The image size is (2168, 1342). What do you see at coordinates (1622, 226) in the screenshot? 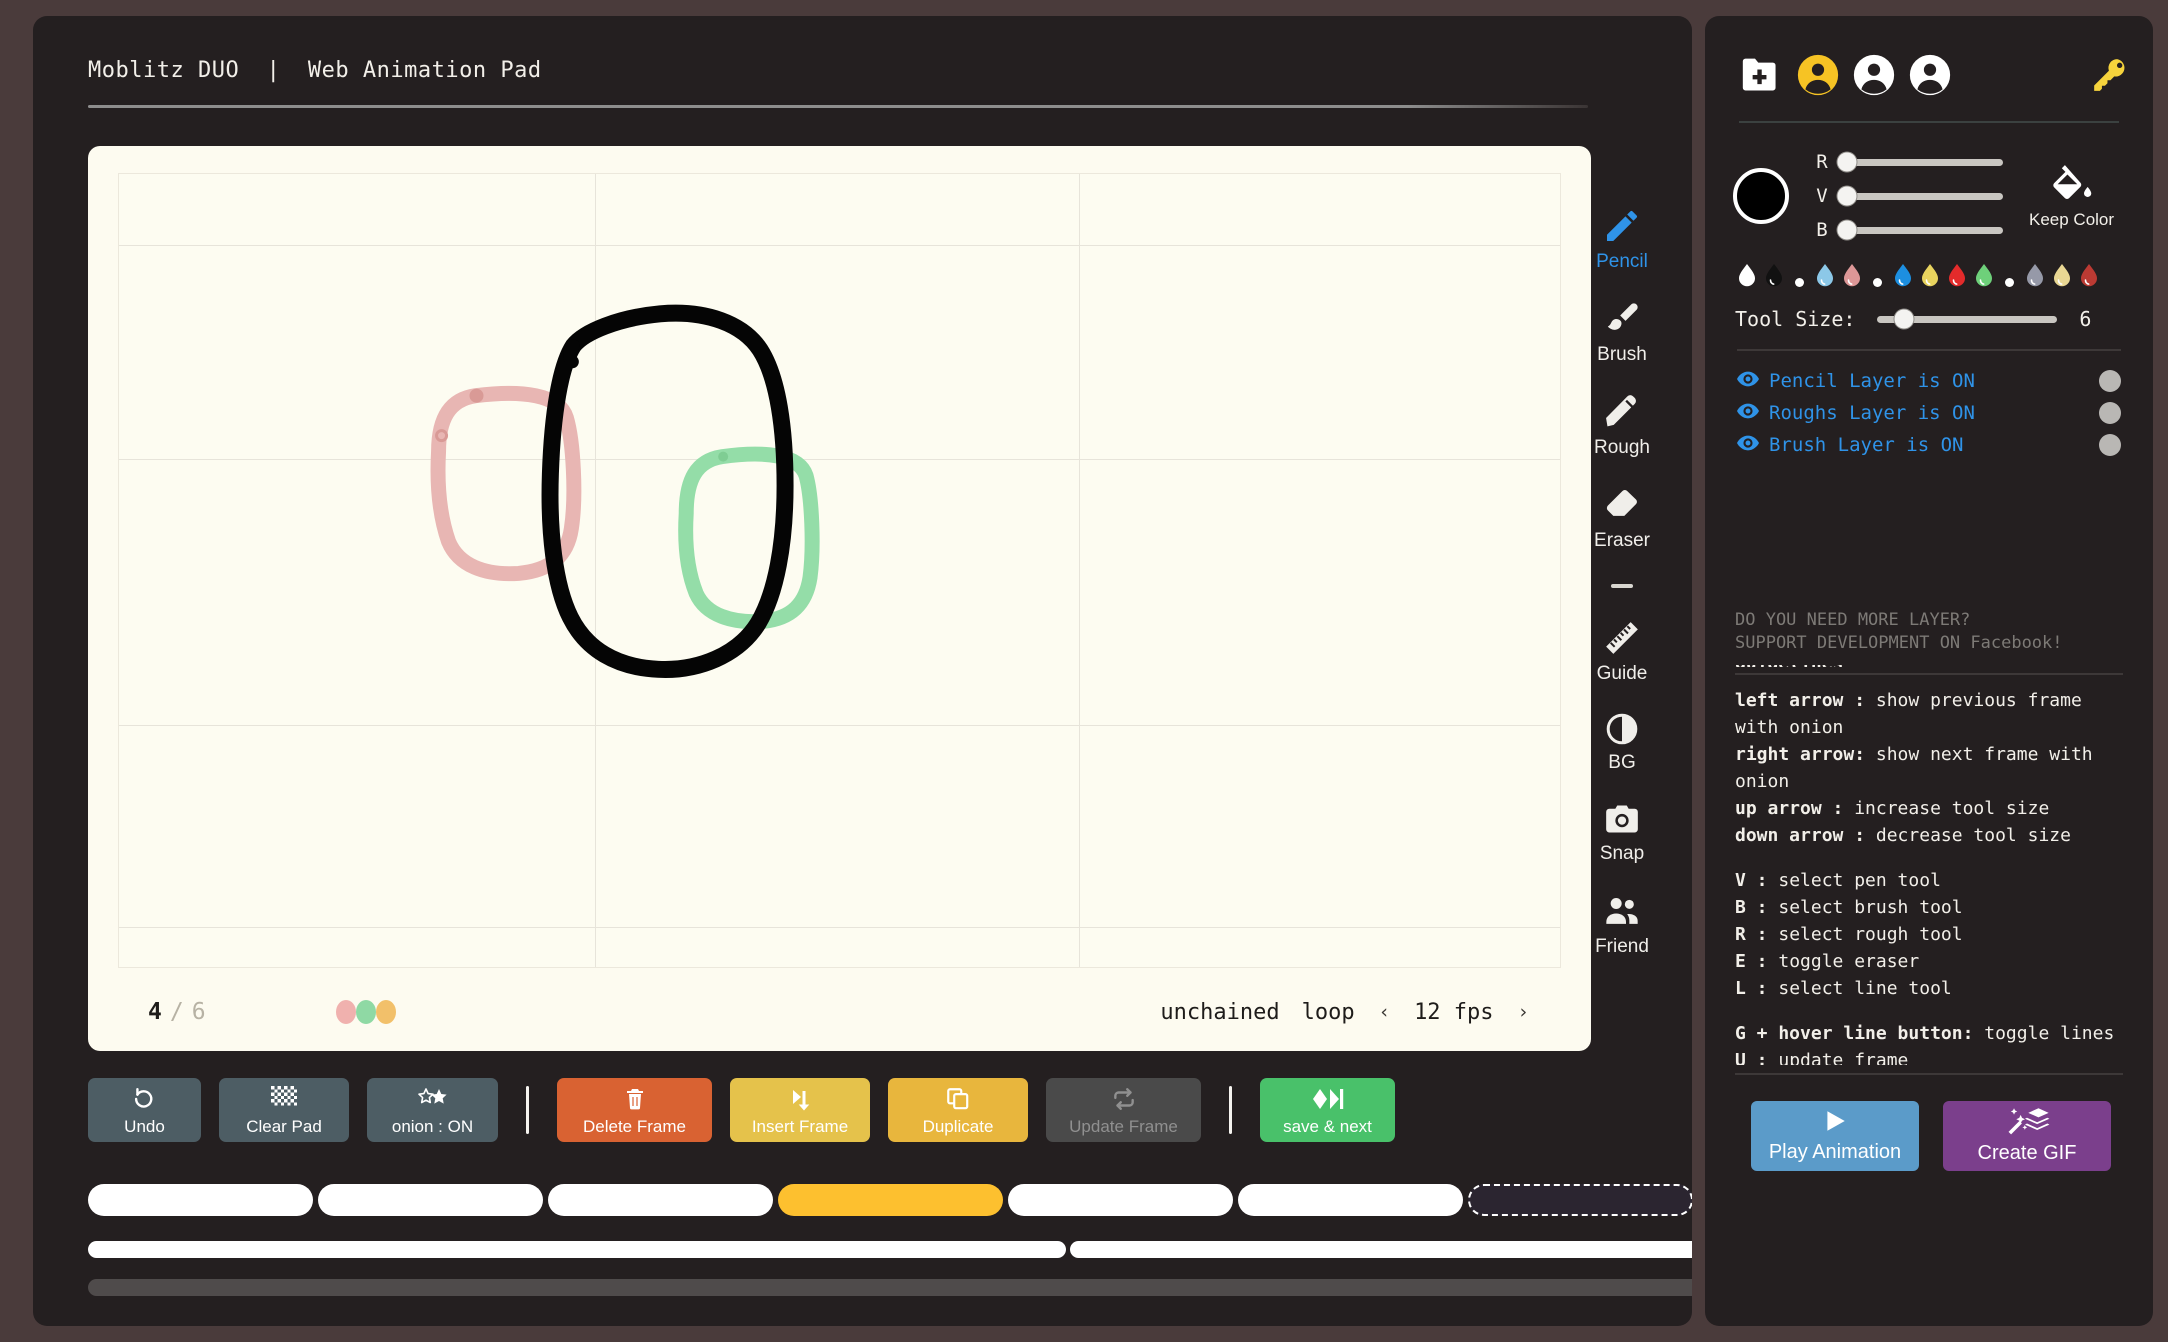
I see `pencil-icon` at bounding box center [1622, 226].